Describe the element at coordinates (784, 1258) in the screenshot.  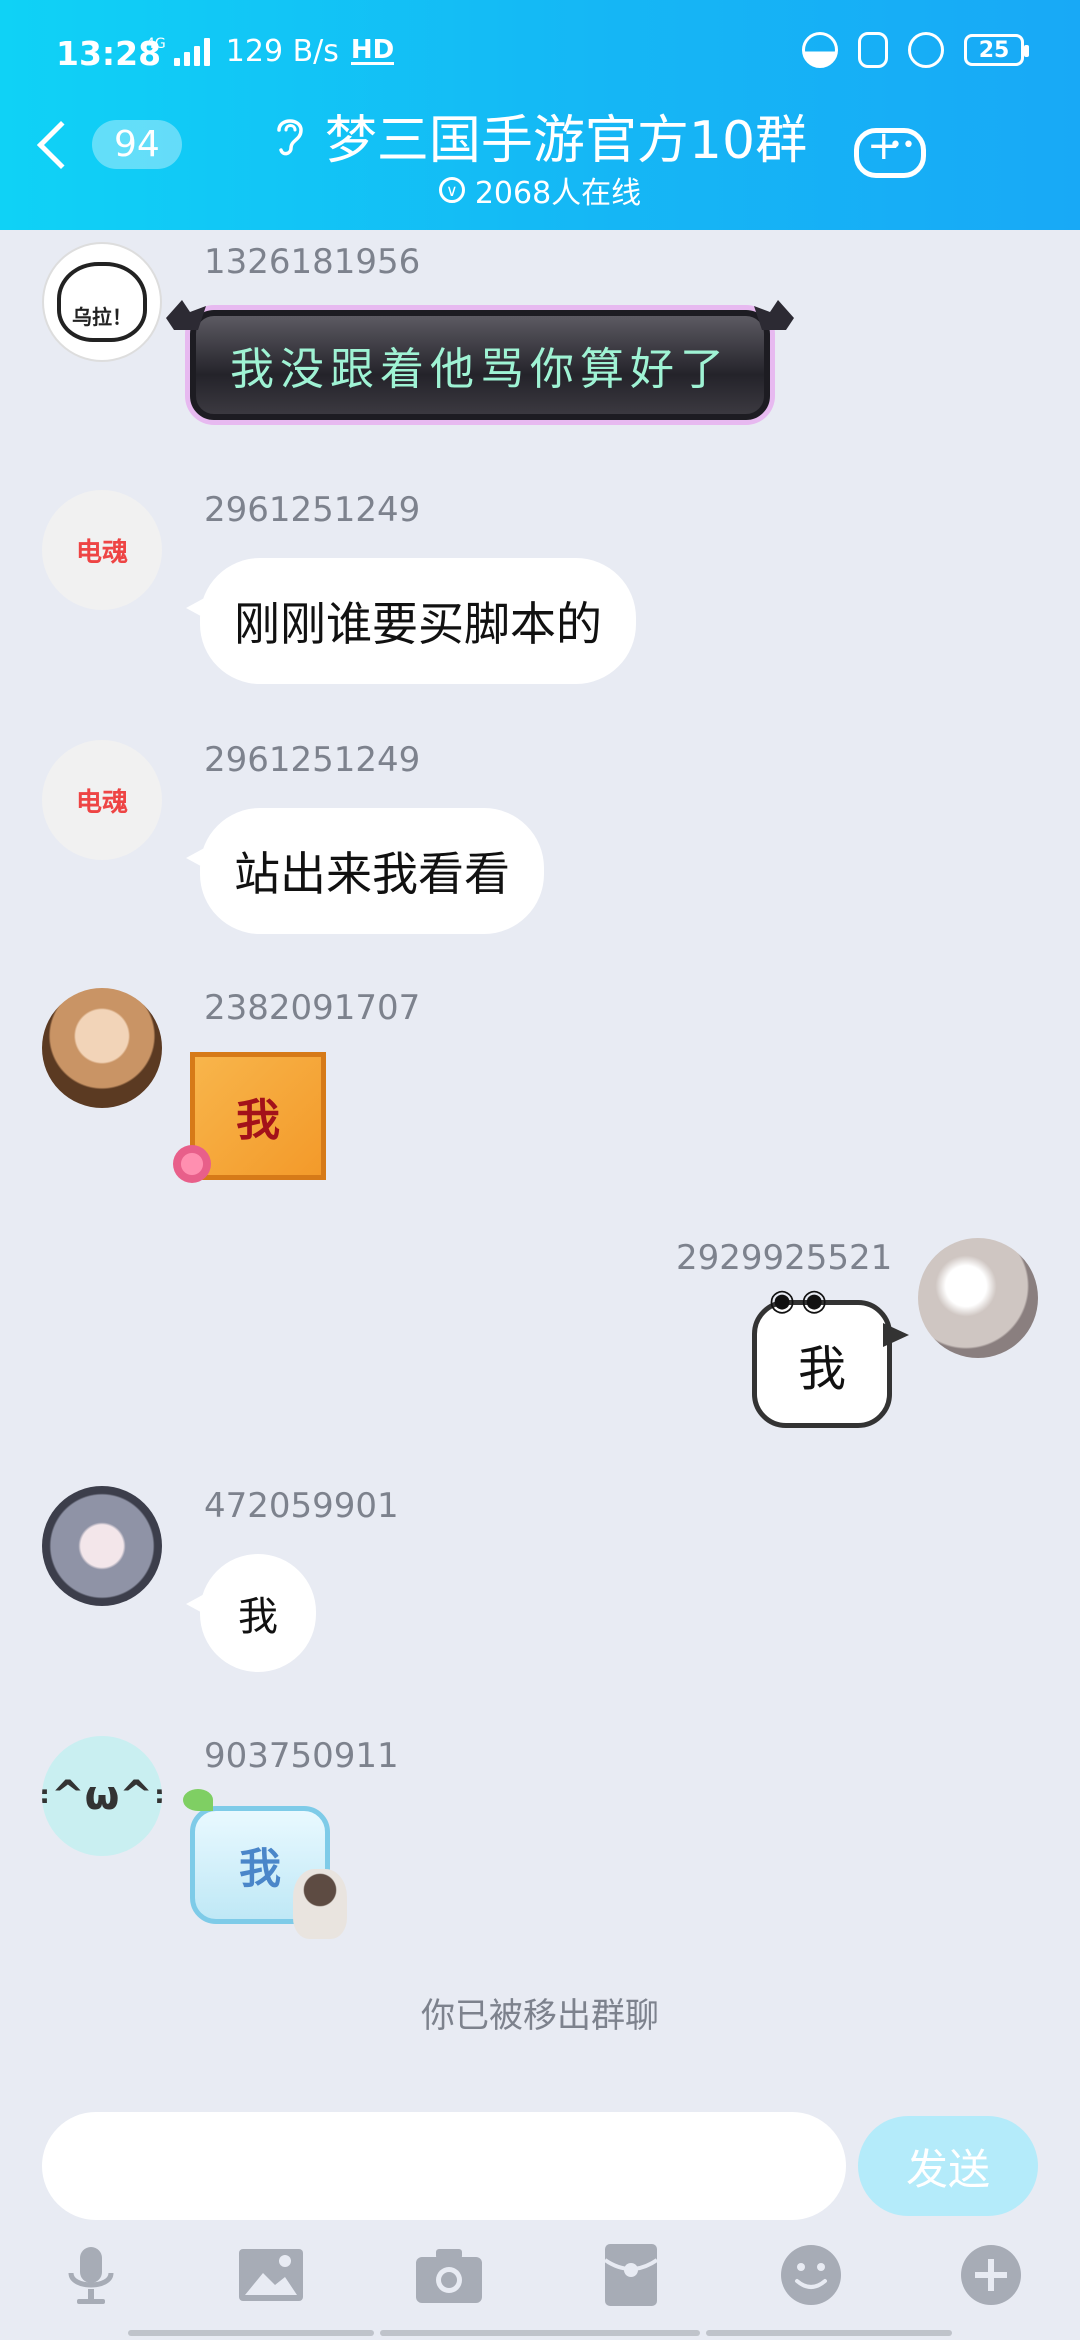
I see `sender-id: 2929925521` at that location.